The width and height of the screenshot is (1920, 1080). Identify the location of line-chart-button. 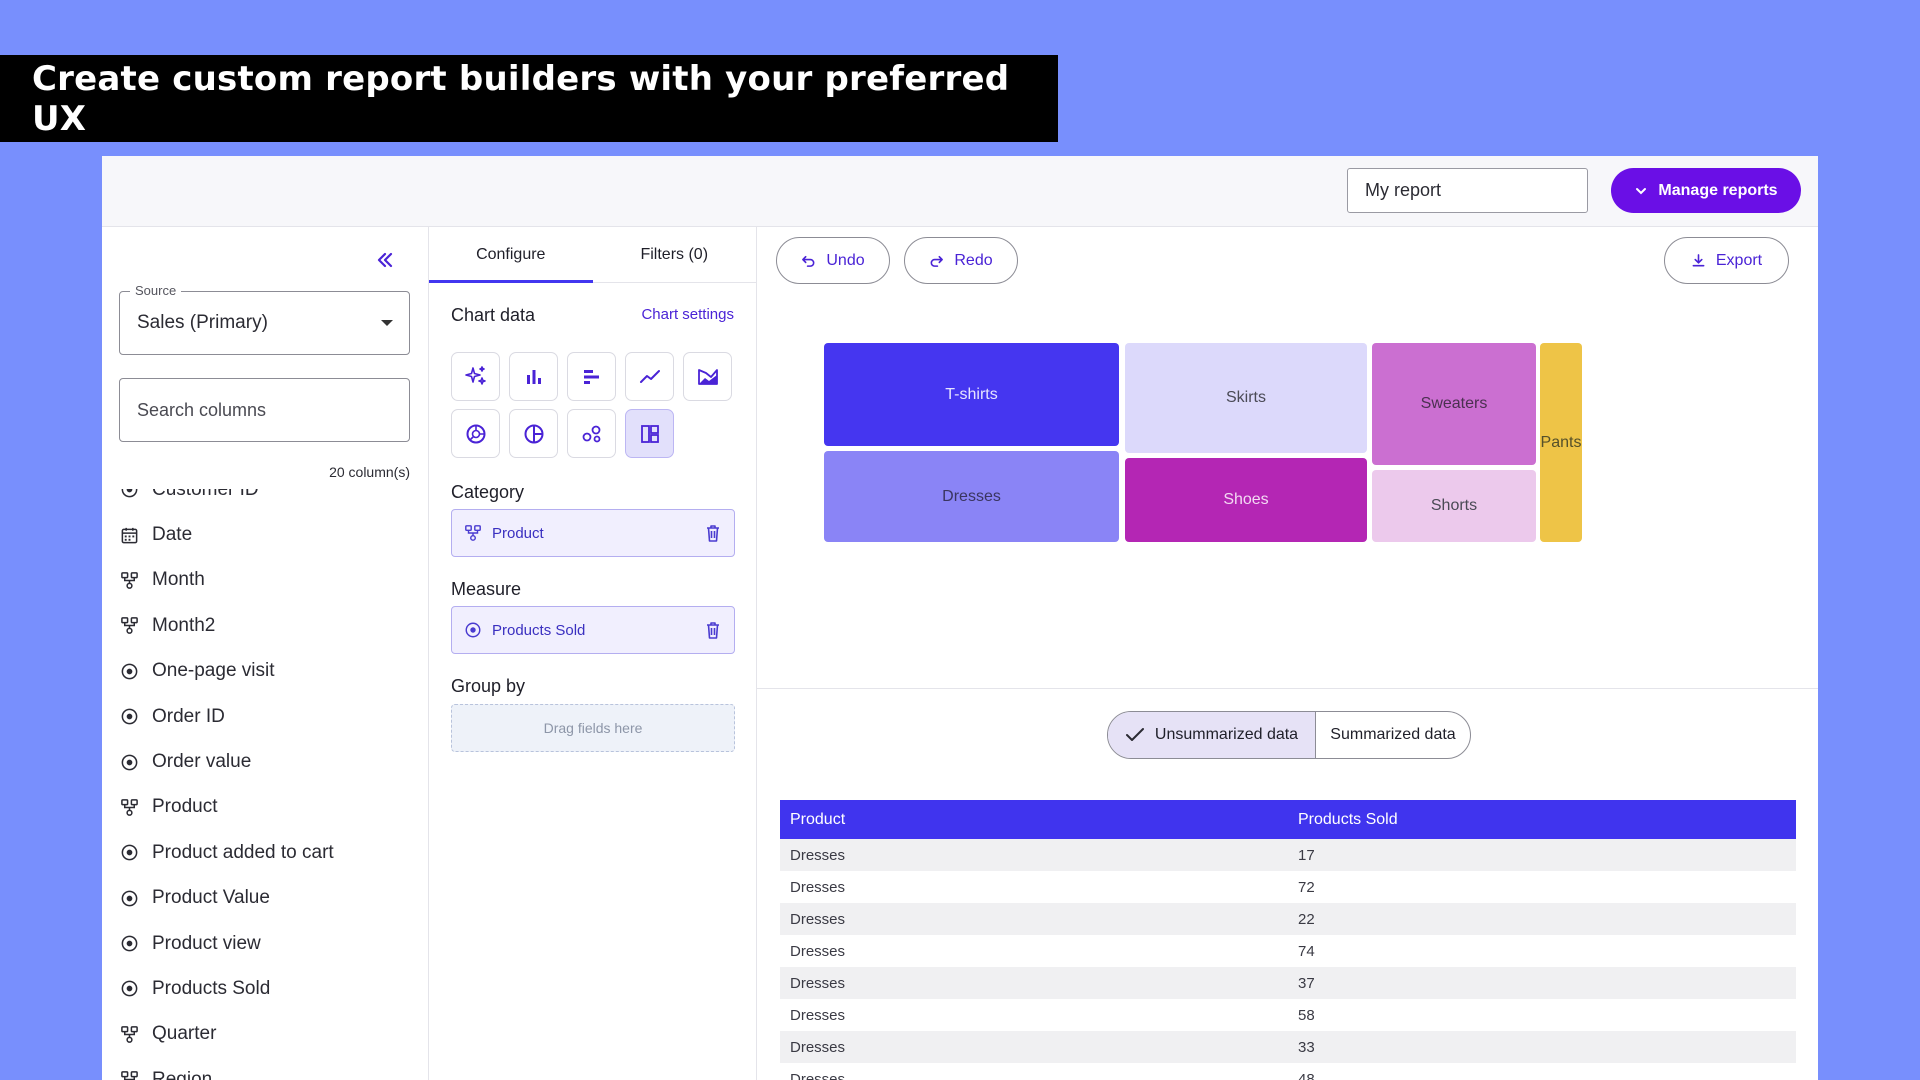
(649, 376).